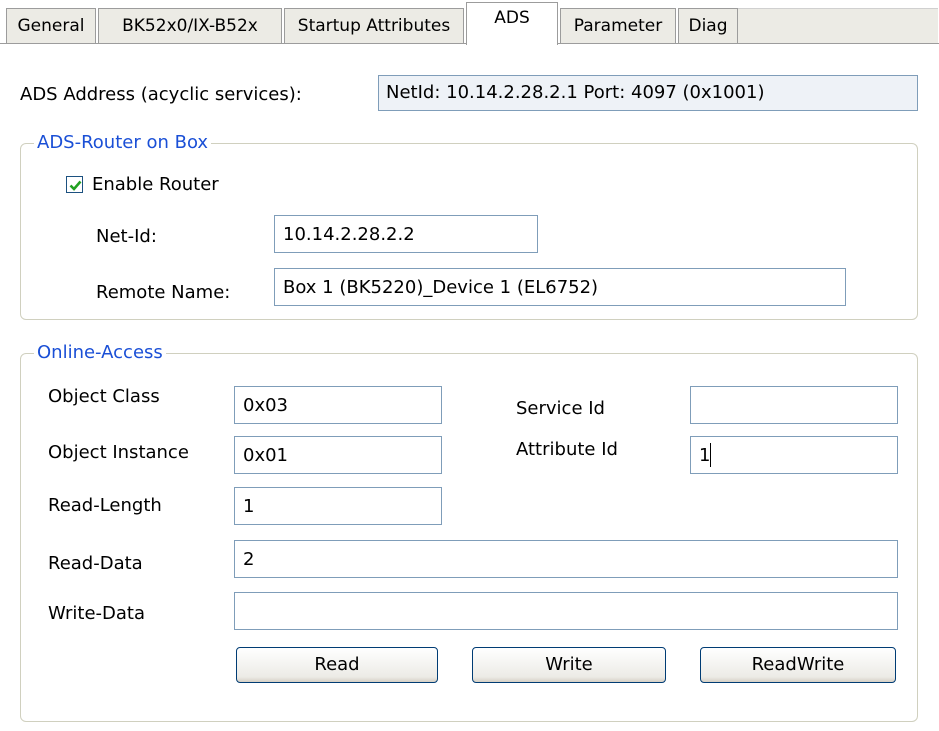  What do you see at coordinates (161, 94) in the screenshot?
I see `ads-address-label: ADS Address (acyclic services):` at bounding box center [161, 94].